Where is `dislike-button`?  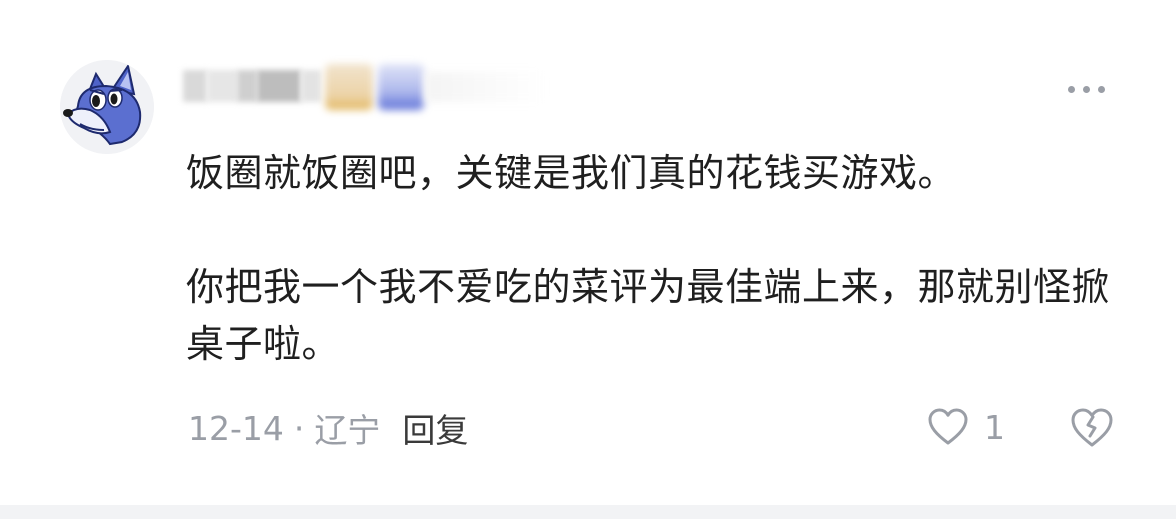 dislike-button is located at coordinates (1092, 428).